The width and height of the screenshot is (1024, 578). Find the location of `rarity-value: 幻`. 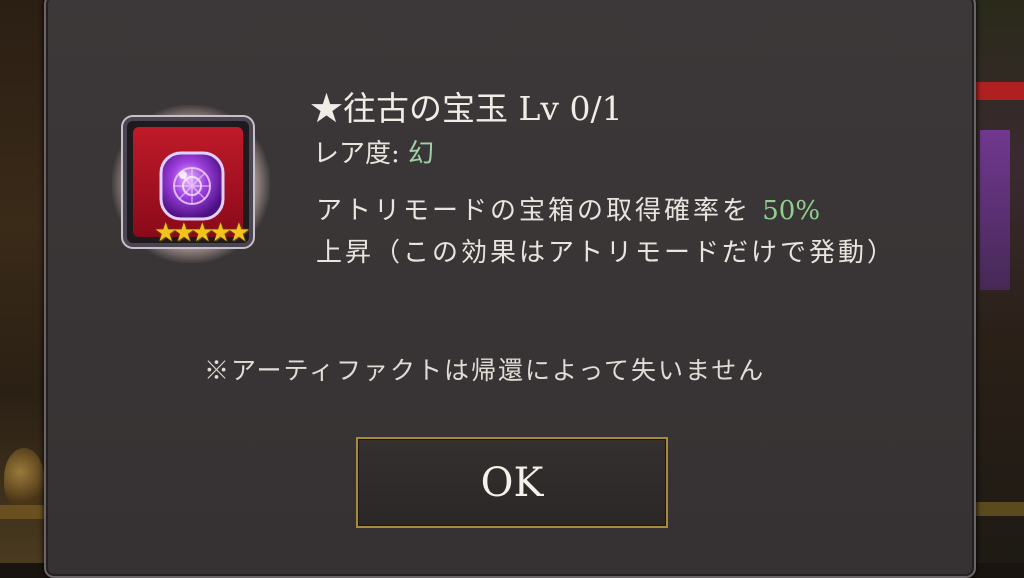

rarity-value: 幻 is located at coordinates (421, 154).